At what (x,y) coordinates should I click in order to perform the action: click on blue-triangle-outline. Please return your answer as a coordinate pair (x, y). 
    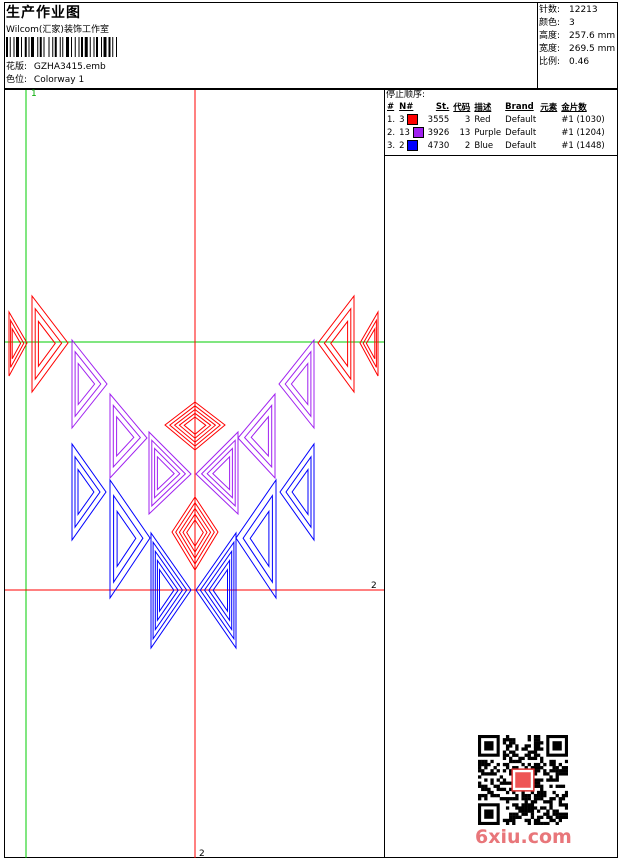
    Looking at the image, I should click on (86, 492).